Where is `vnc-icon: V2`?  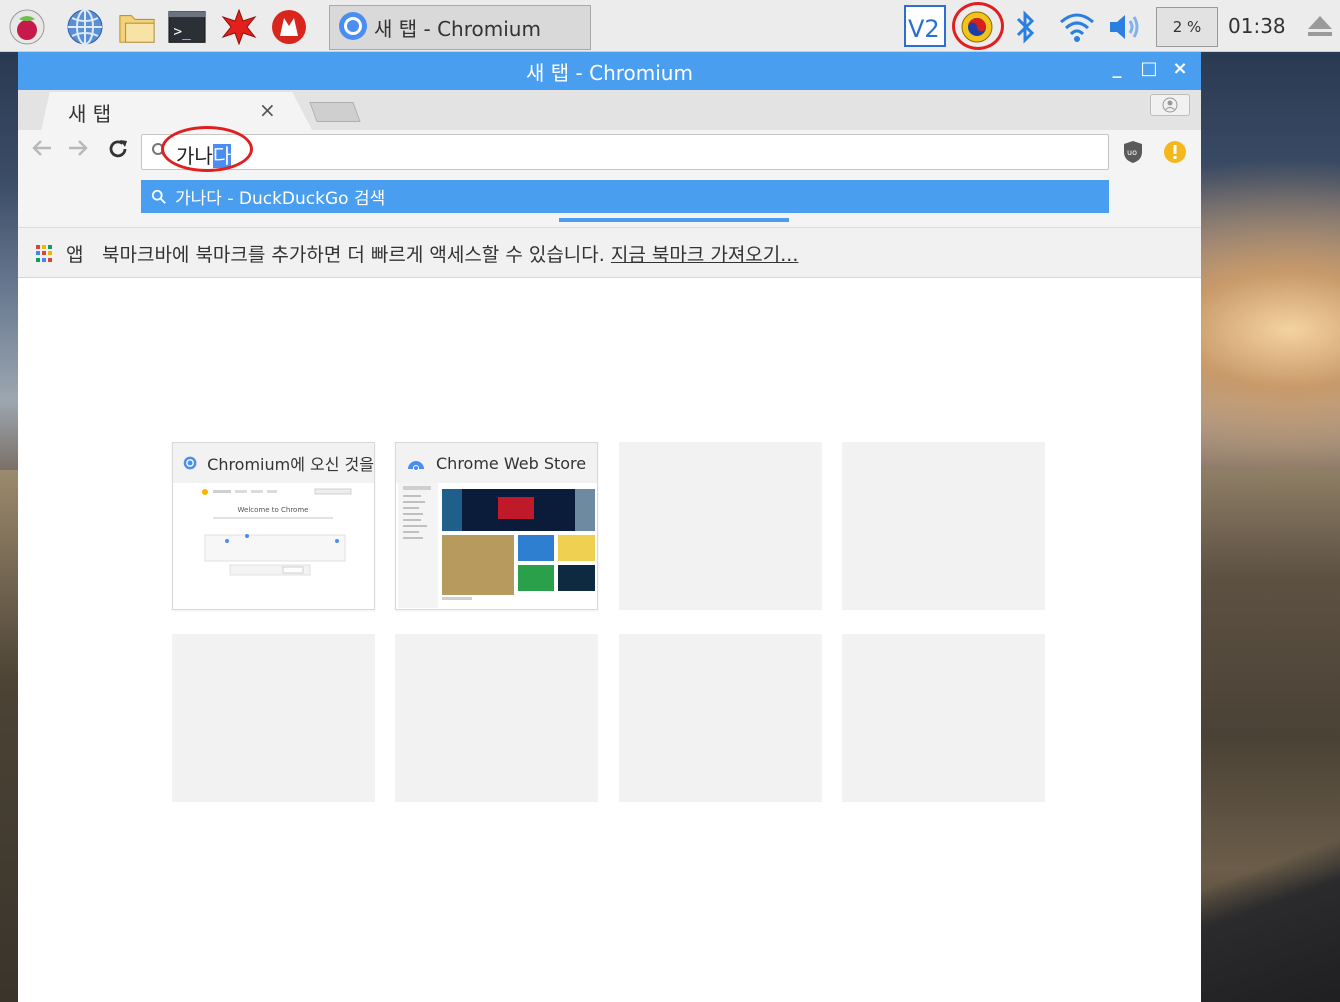 vnc-icon: V2 is located at coordinates (925, 26).